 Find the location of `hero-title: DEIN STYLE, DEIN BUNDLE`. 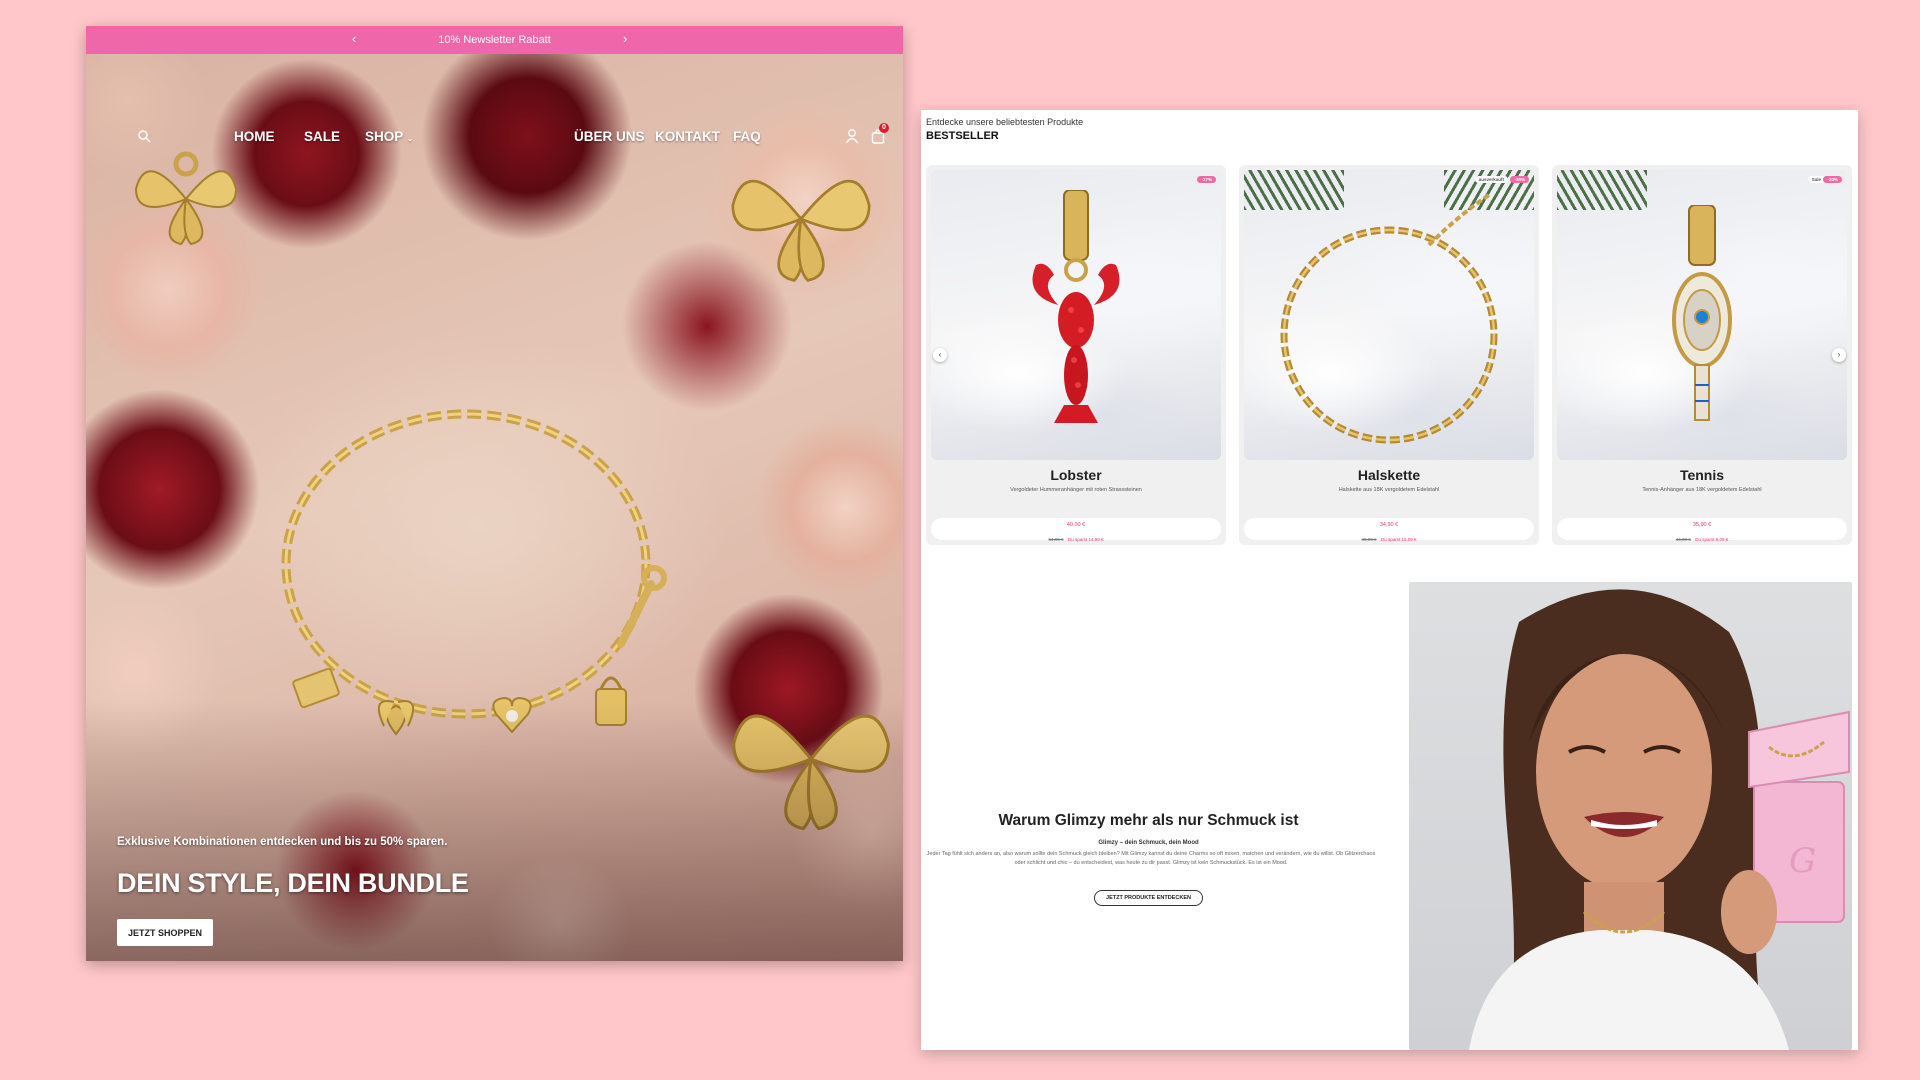

hero-title: DEIN STYLE, DEIN BUNDLE is located at coordinates (293, 883).